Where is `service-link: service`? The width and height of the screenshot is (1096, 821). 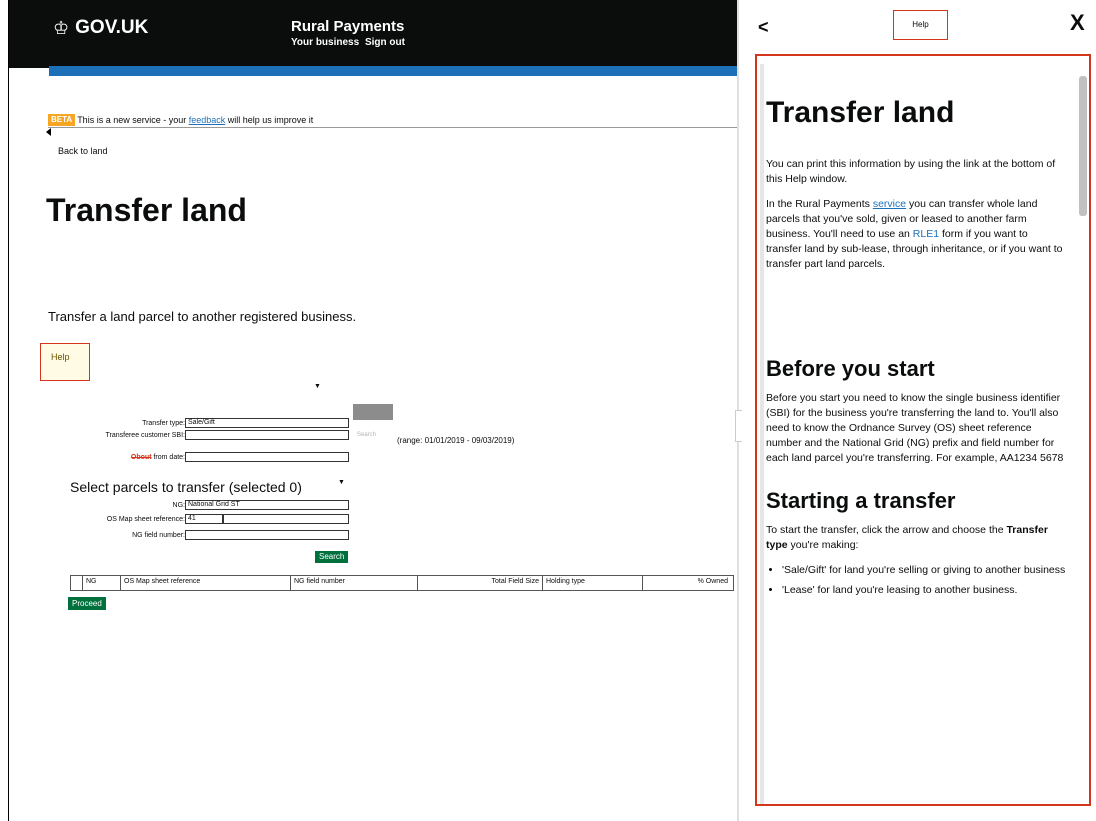
service-link: service is located at coordinates (889, 204).